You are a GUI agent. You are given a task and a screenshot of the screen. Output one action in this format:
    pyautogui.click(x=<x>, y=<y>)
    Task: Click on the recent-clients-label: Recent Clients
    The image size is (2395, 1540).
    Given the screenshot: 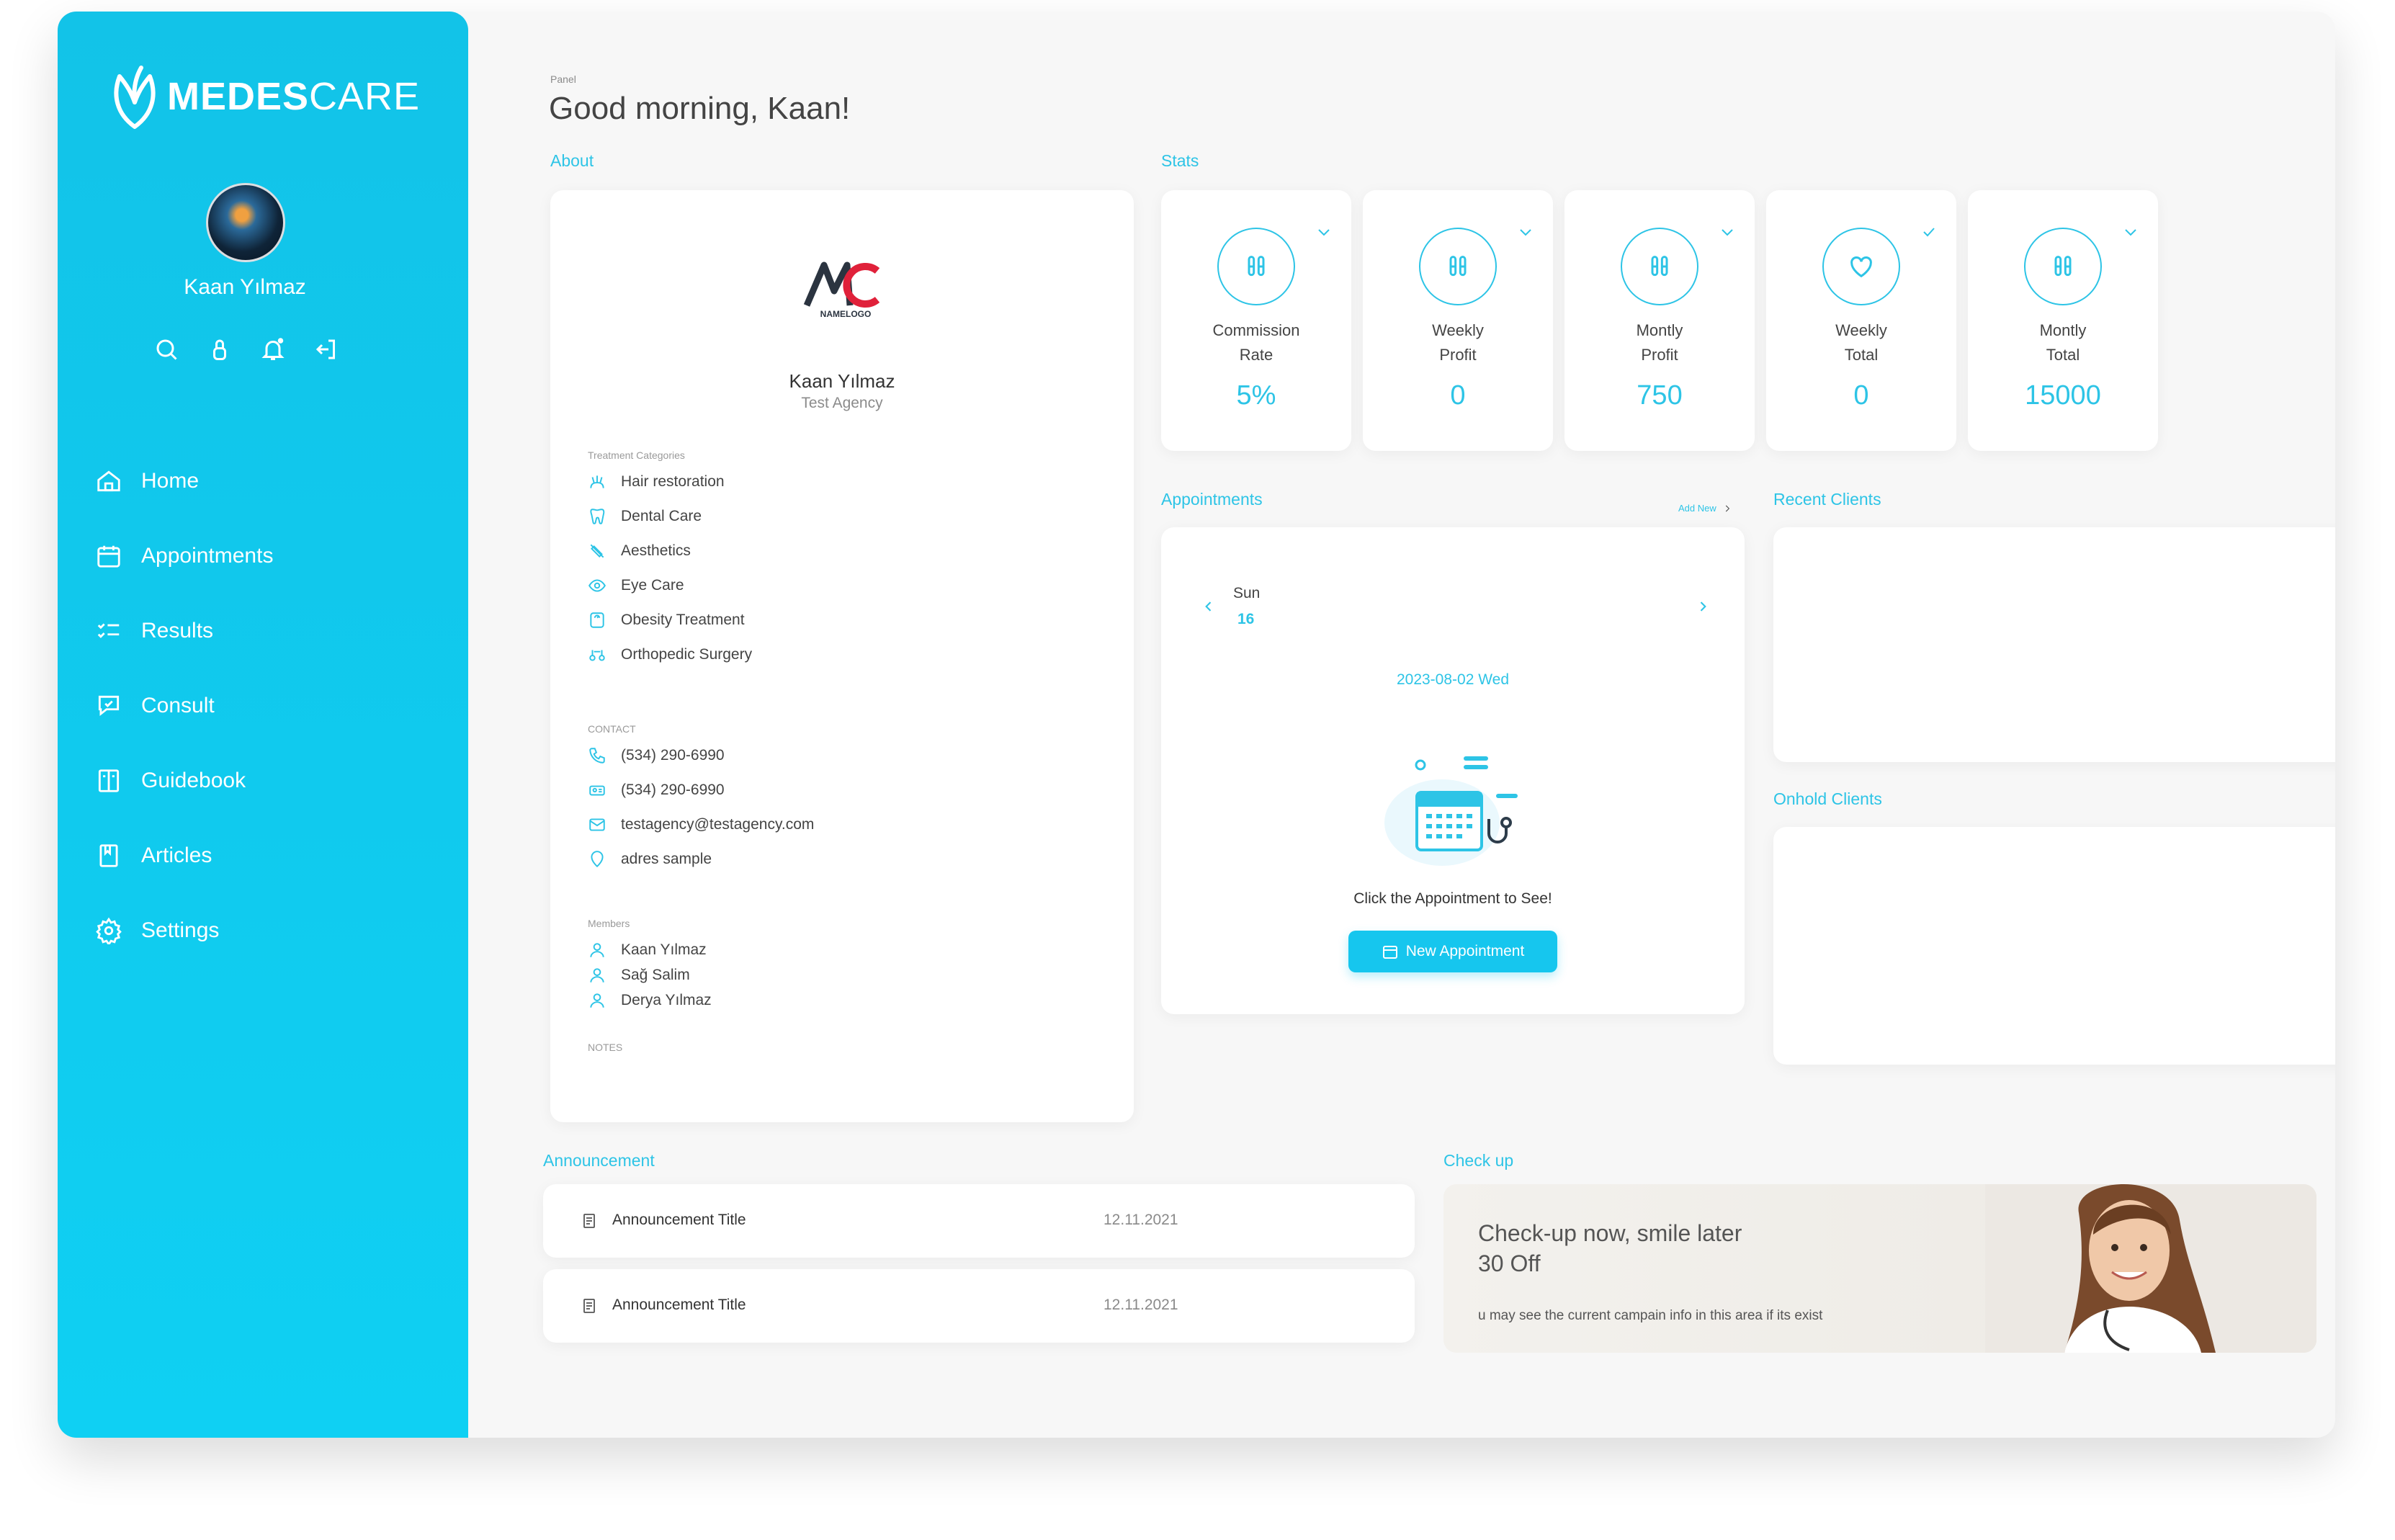 What is the action you would take?
    pyautogui.click(x=1827, y=499)
    